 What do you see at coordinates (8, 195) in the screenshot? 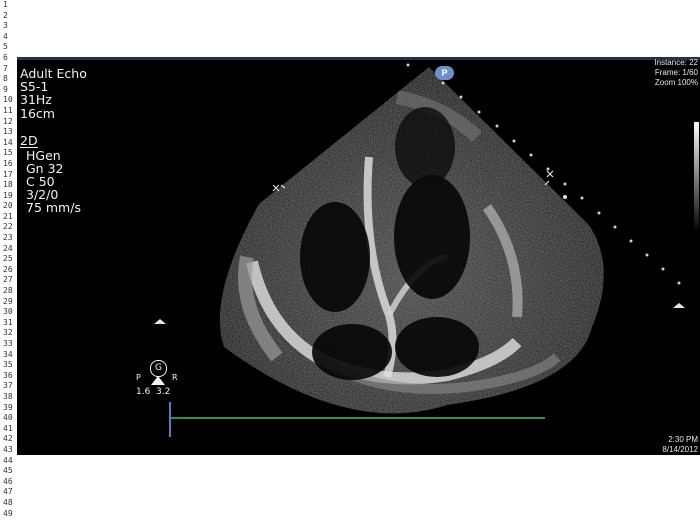
I see `line-number: 19` at bounding box center [8, 195].